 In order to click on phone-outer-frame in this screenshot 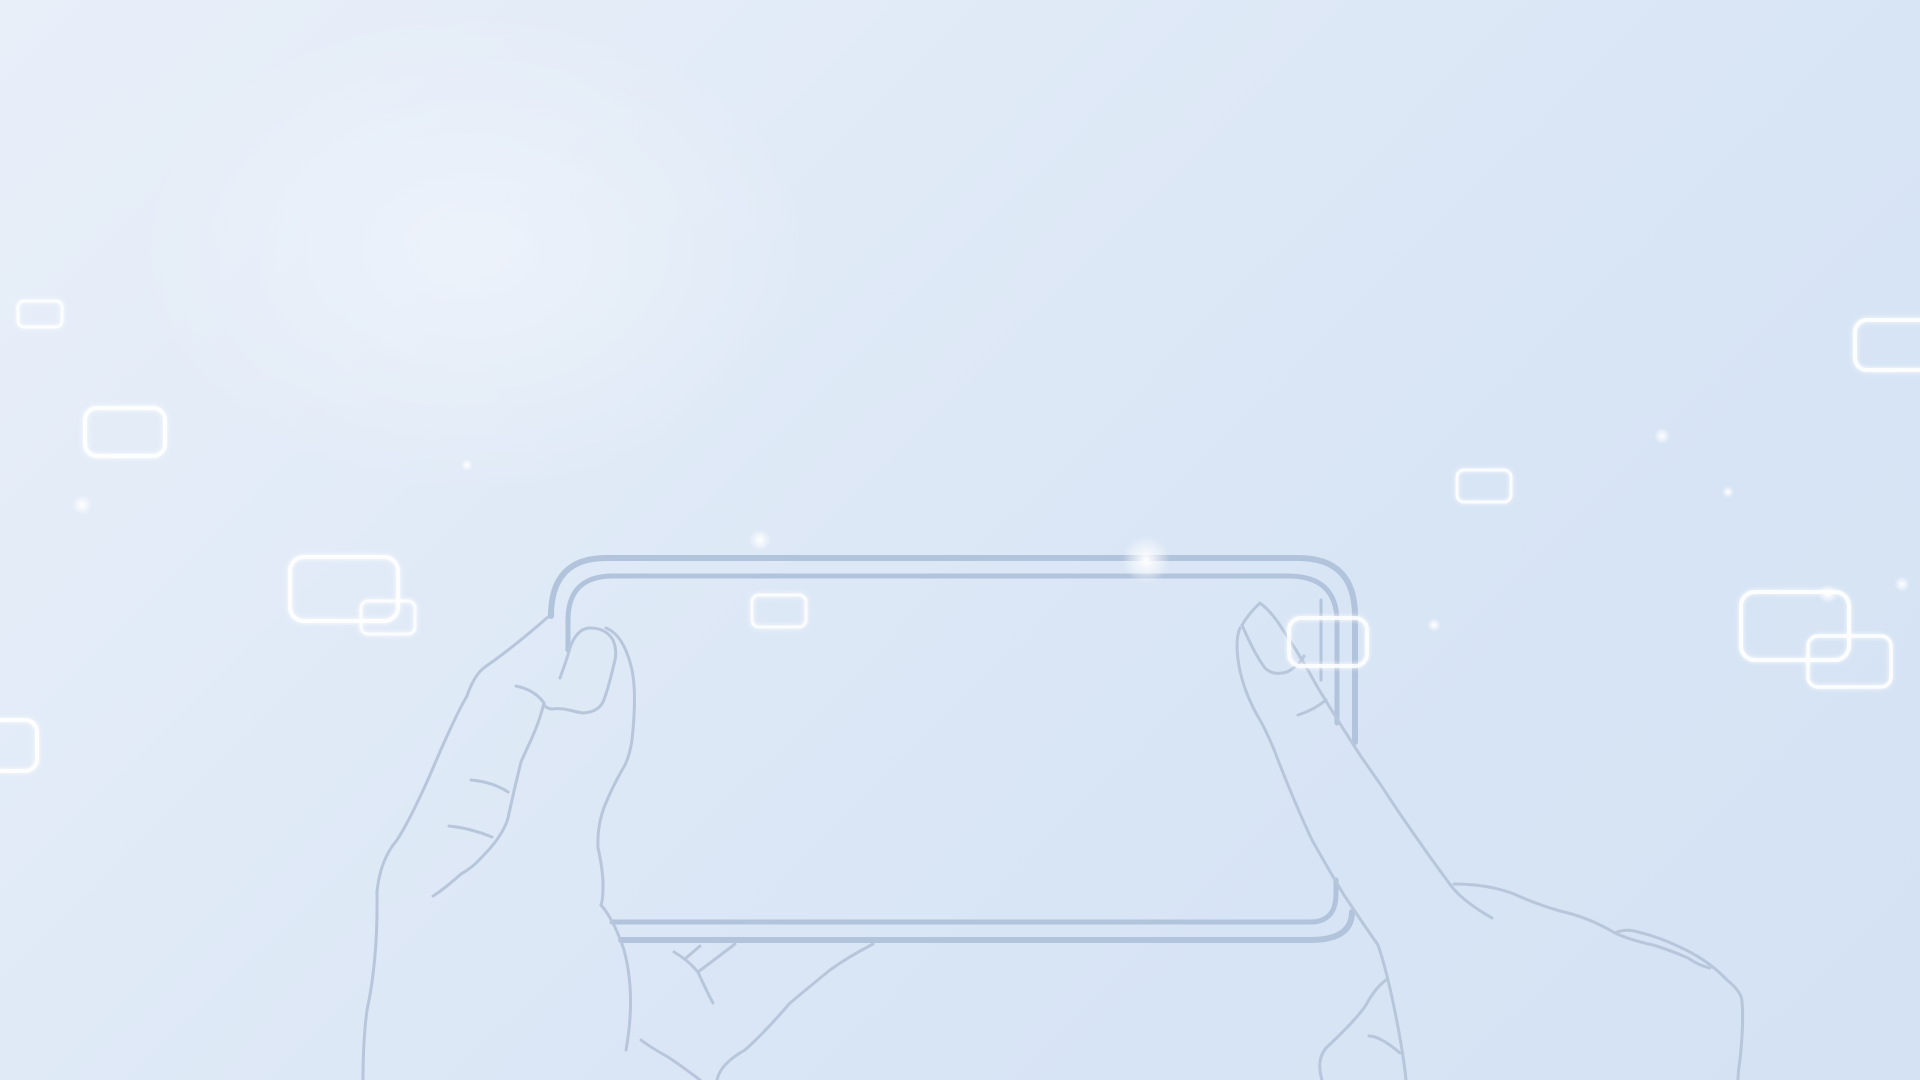, I will do `click(953, 650)`.